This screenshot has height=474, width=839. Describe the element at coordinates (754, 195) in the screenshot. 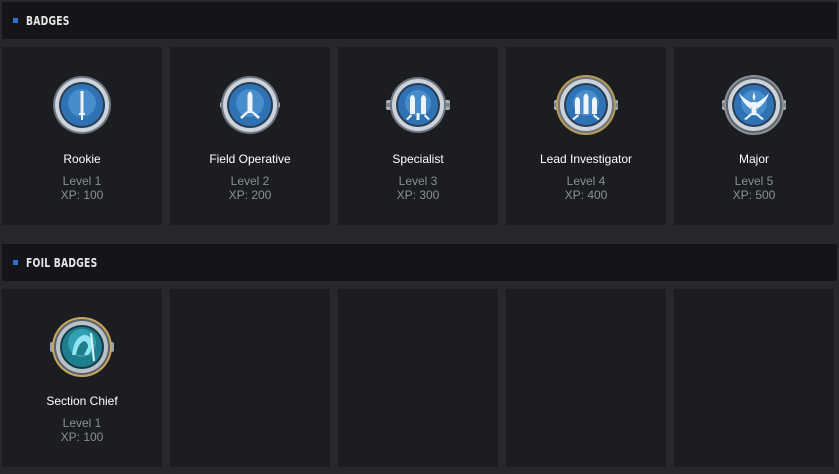

I see `badge-xp: XP: 500` at that location.